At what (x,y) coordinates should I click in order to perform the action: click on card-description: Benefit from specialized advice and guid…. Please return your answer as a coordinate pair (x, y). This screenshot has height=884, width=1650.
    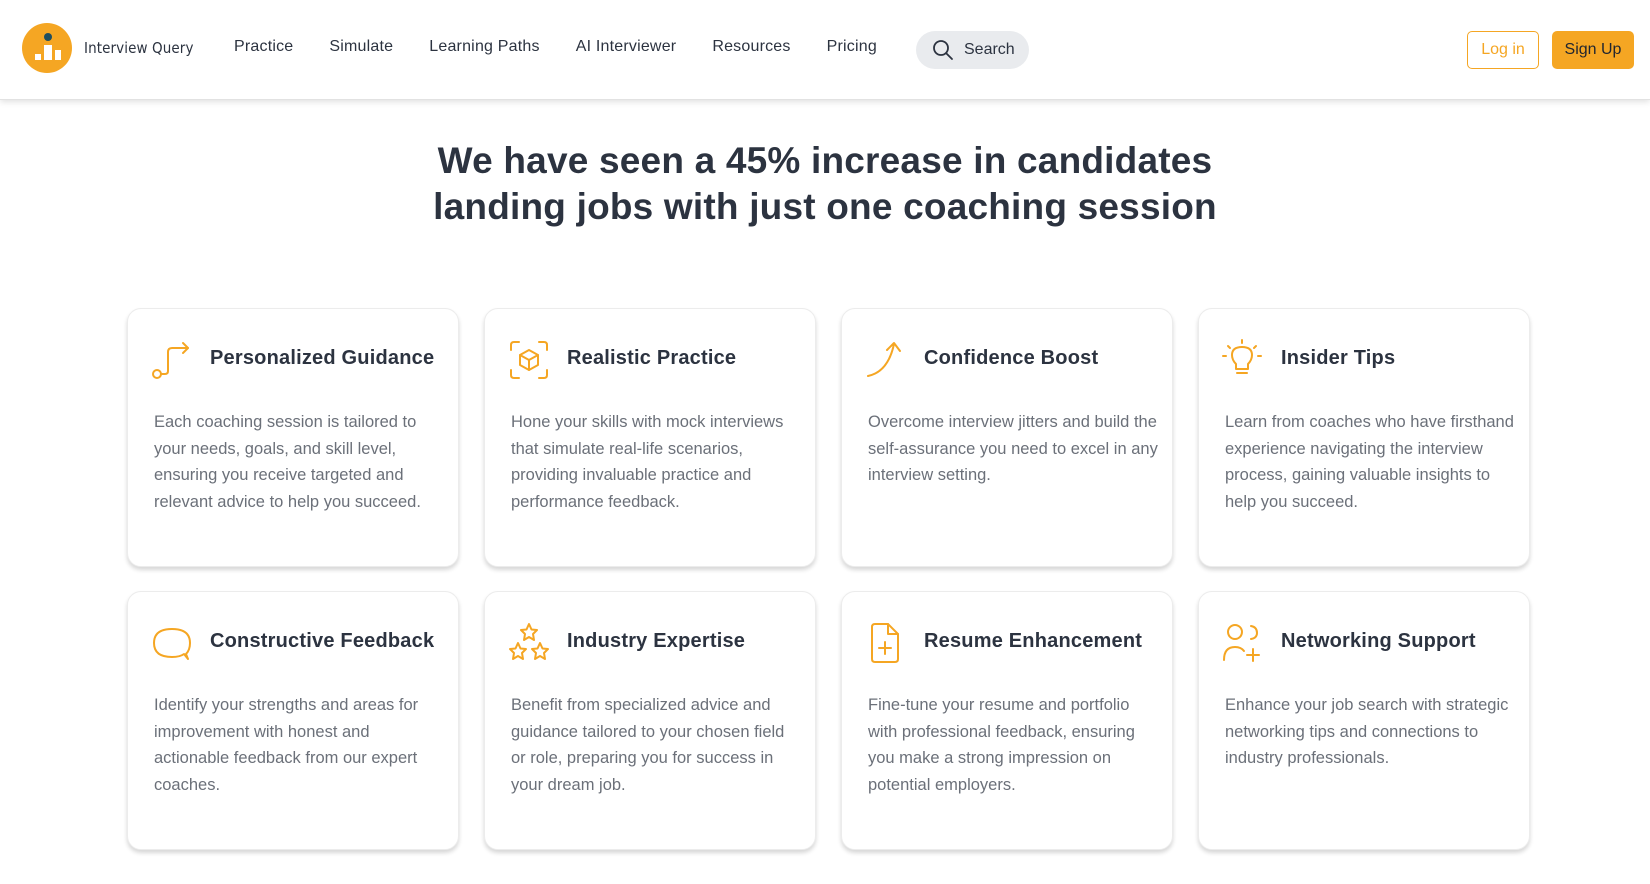
    Looking at the image, I should click on (648, 745).